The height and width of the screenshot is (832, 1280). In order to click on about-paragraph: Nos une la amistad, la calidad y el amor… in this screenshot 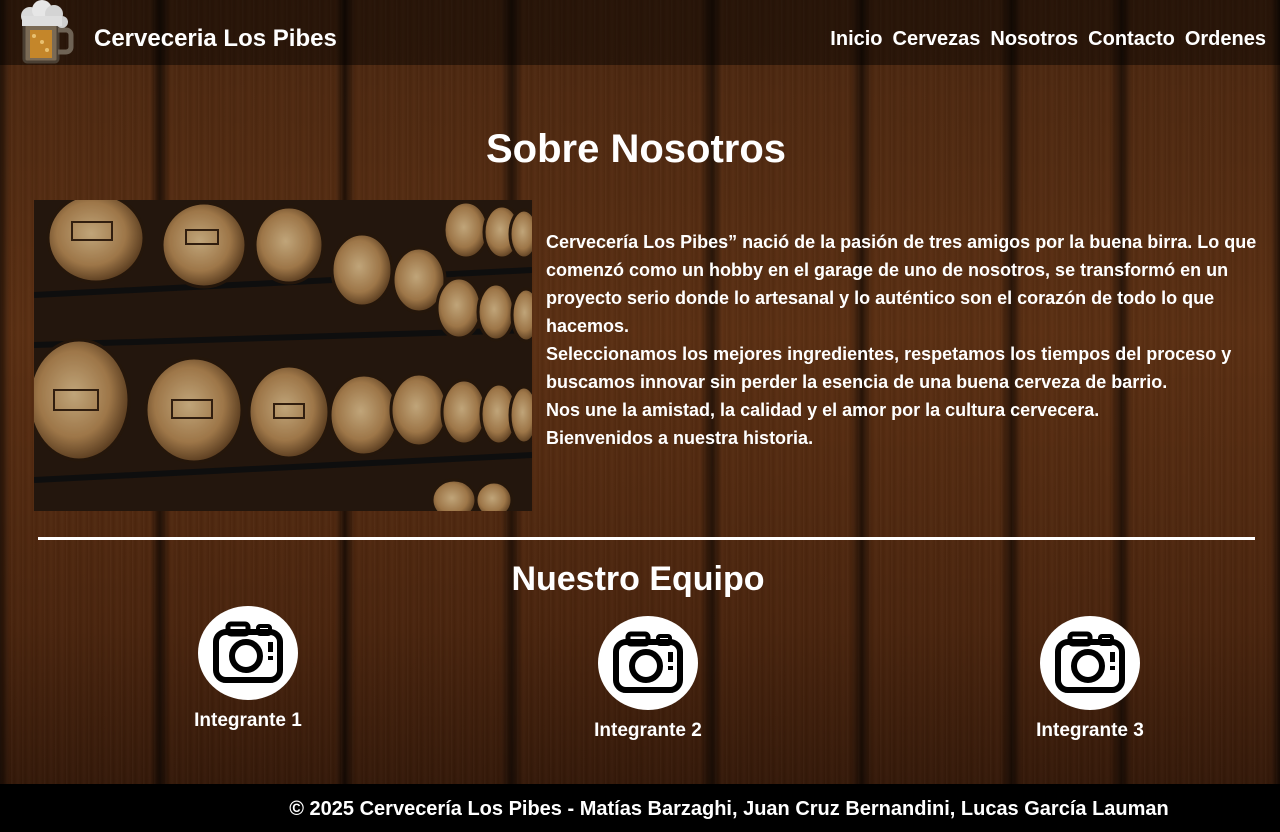, I will do `click(823, 410)`.